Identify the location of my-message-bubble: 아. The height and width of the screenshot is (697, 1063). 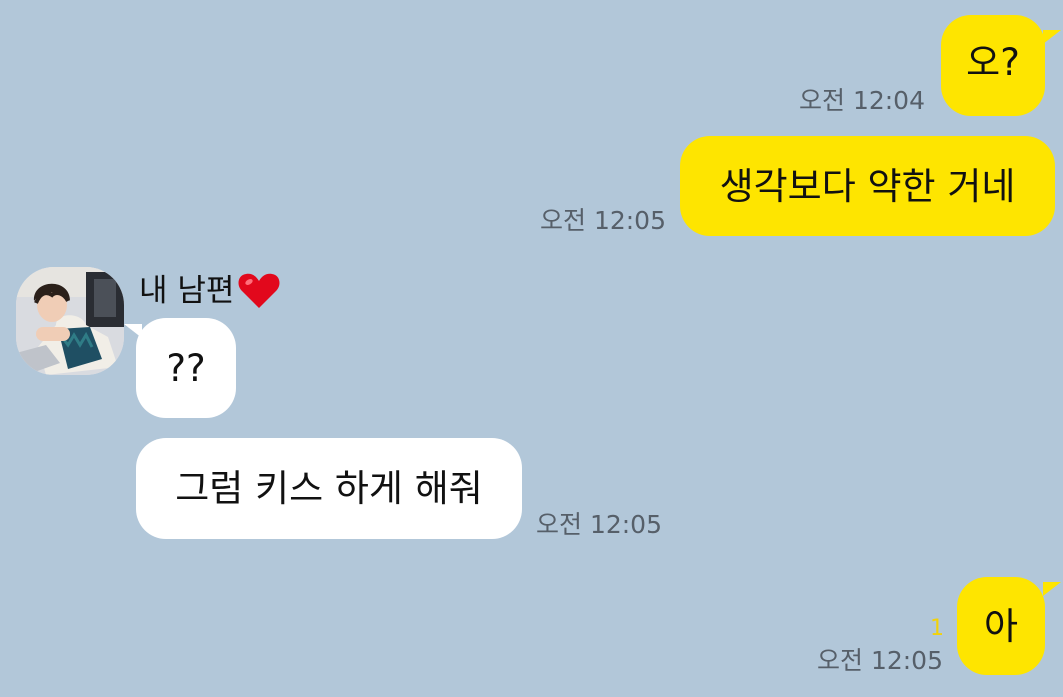
(1001, 626).